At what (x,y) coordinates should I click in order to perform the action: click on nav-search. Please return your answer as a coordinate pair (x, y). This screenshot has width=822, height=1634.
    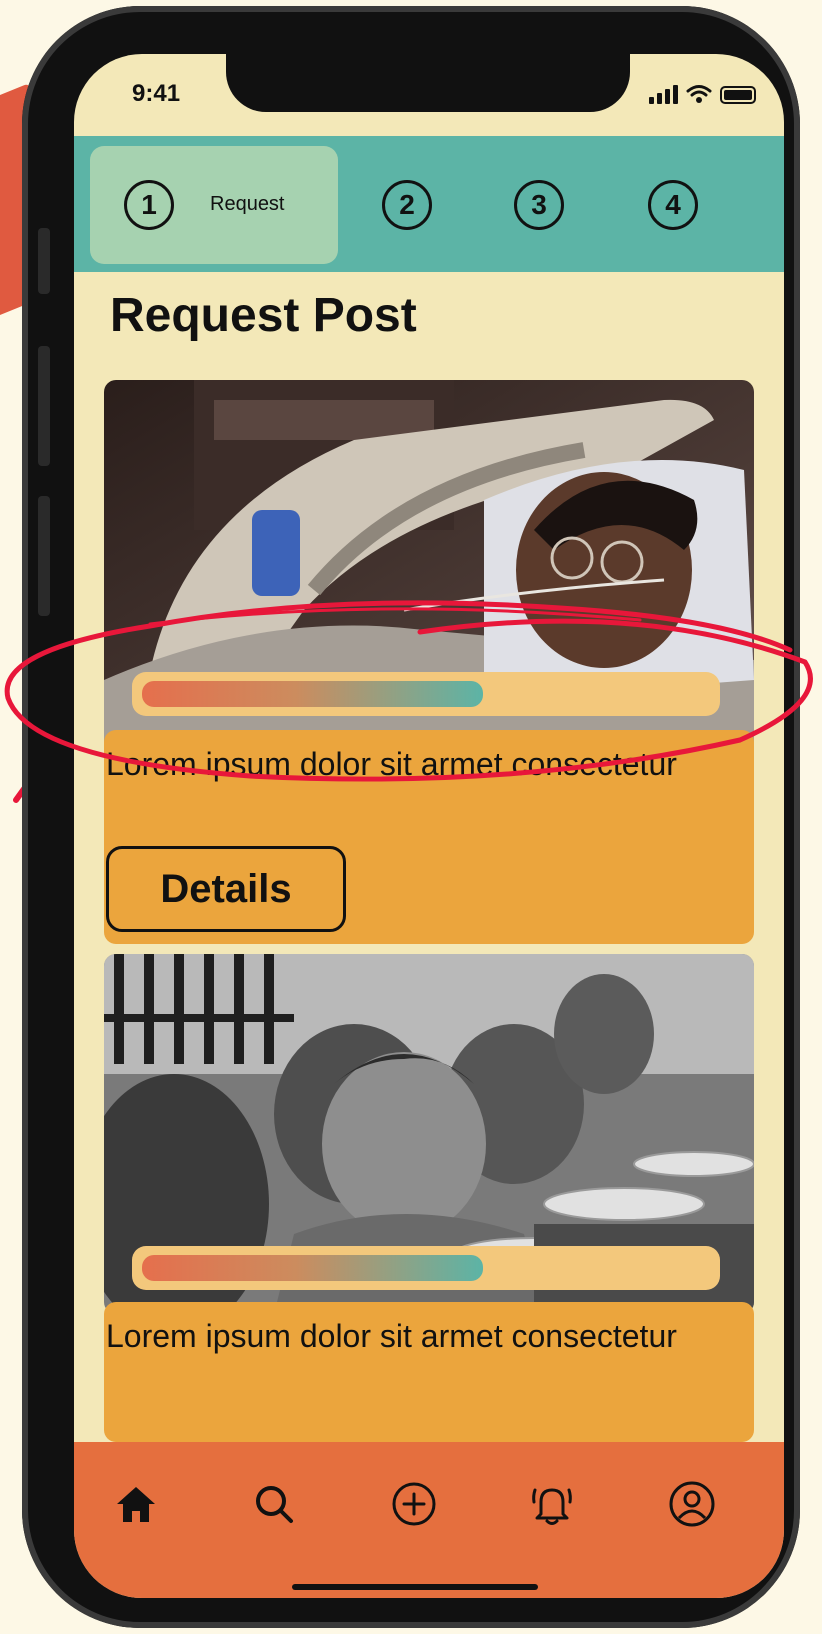
    Looking at the image, I should click on (274, 1504).